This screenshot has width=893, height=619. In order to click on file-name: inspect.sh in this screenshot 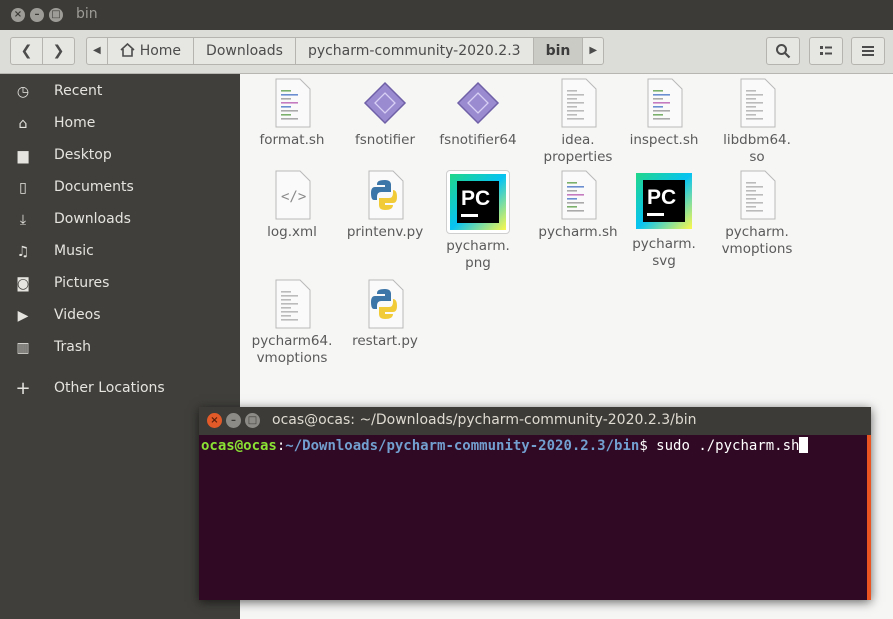, I will do `click(664, 140)`.